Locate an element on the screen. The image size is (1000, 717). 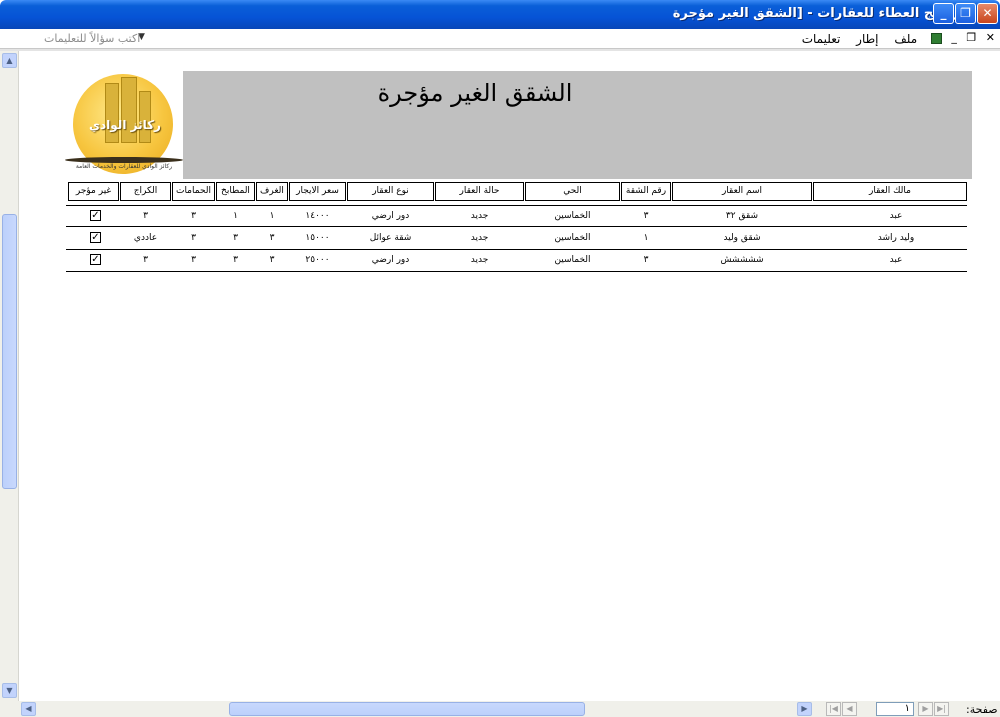
column-header-garage: الكراج is located at coordinates (145, 191).